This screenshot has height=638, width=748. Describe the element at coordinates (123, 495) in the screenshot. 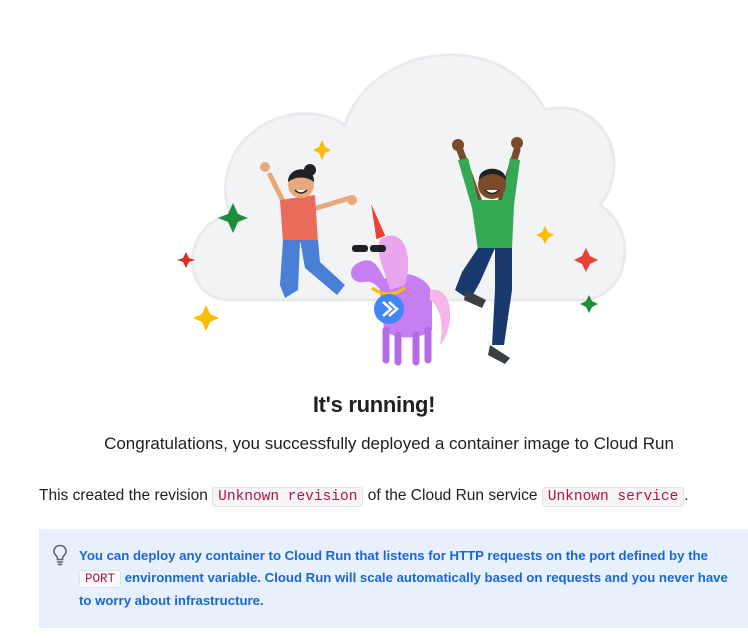

I see `revision-prefix: This created the revision` at that location.